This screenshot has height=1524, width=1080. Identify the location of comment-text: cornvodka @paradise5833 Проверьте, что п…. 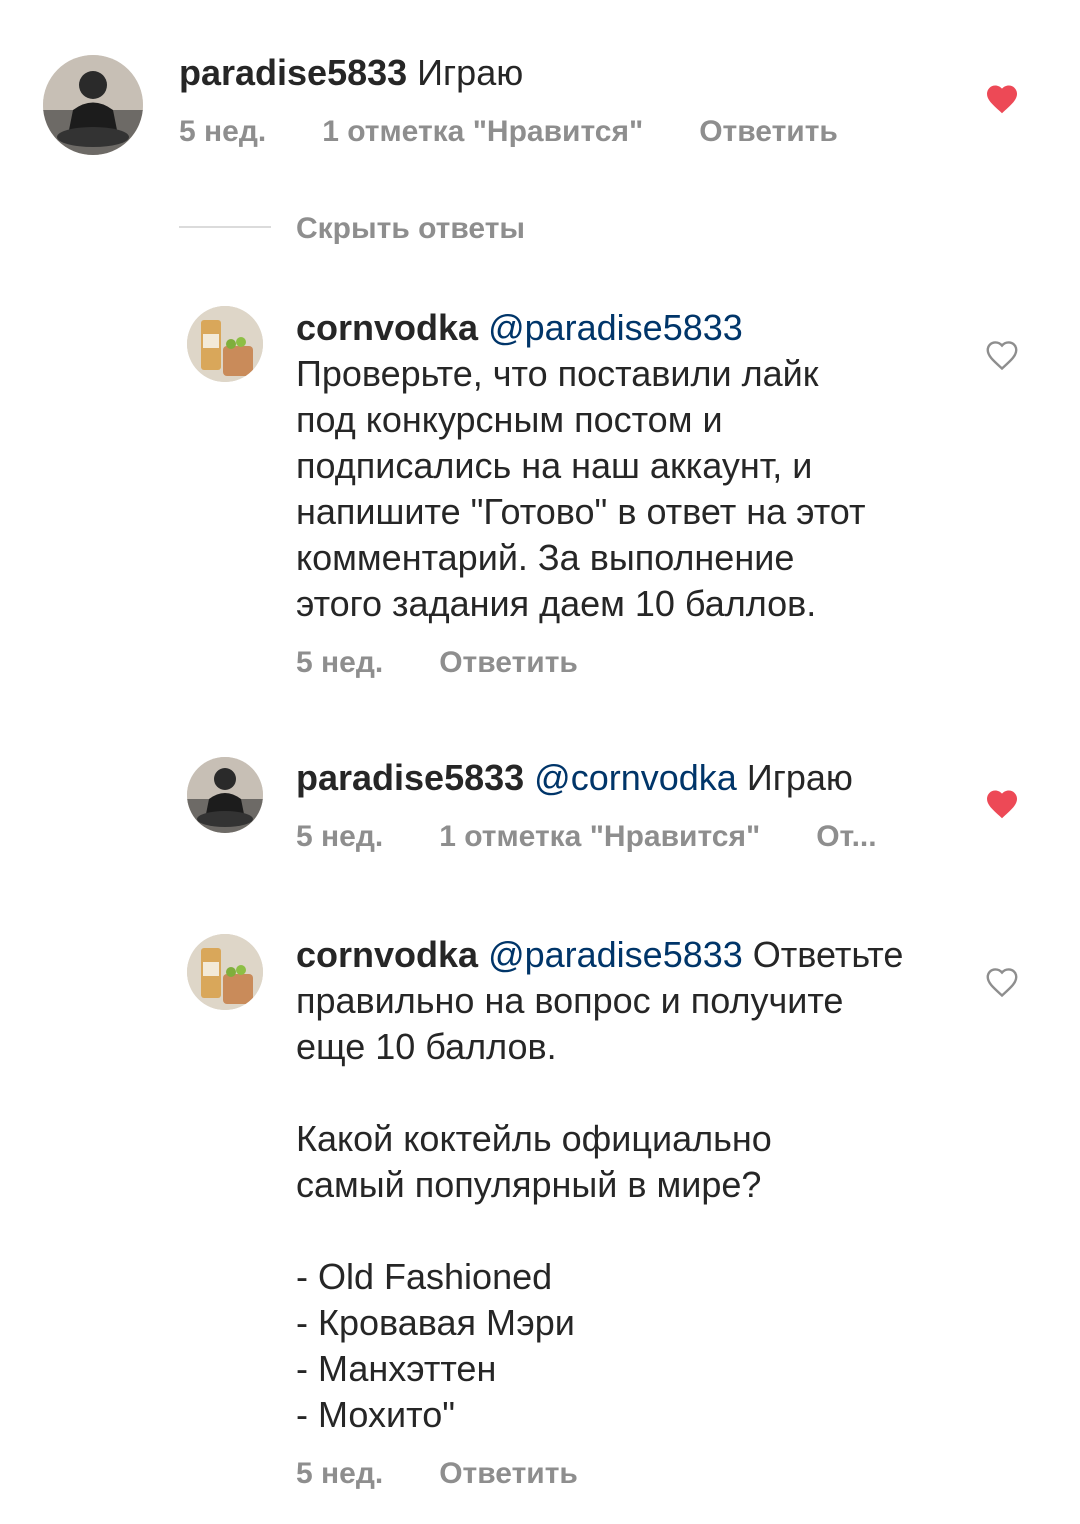
(626, 466).